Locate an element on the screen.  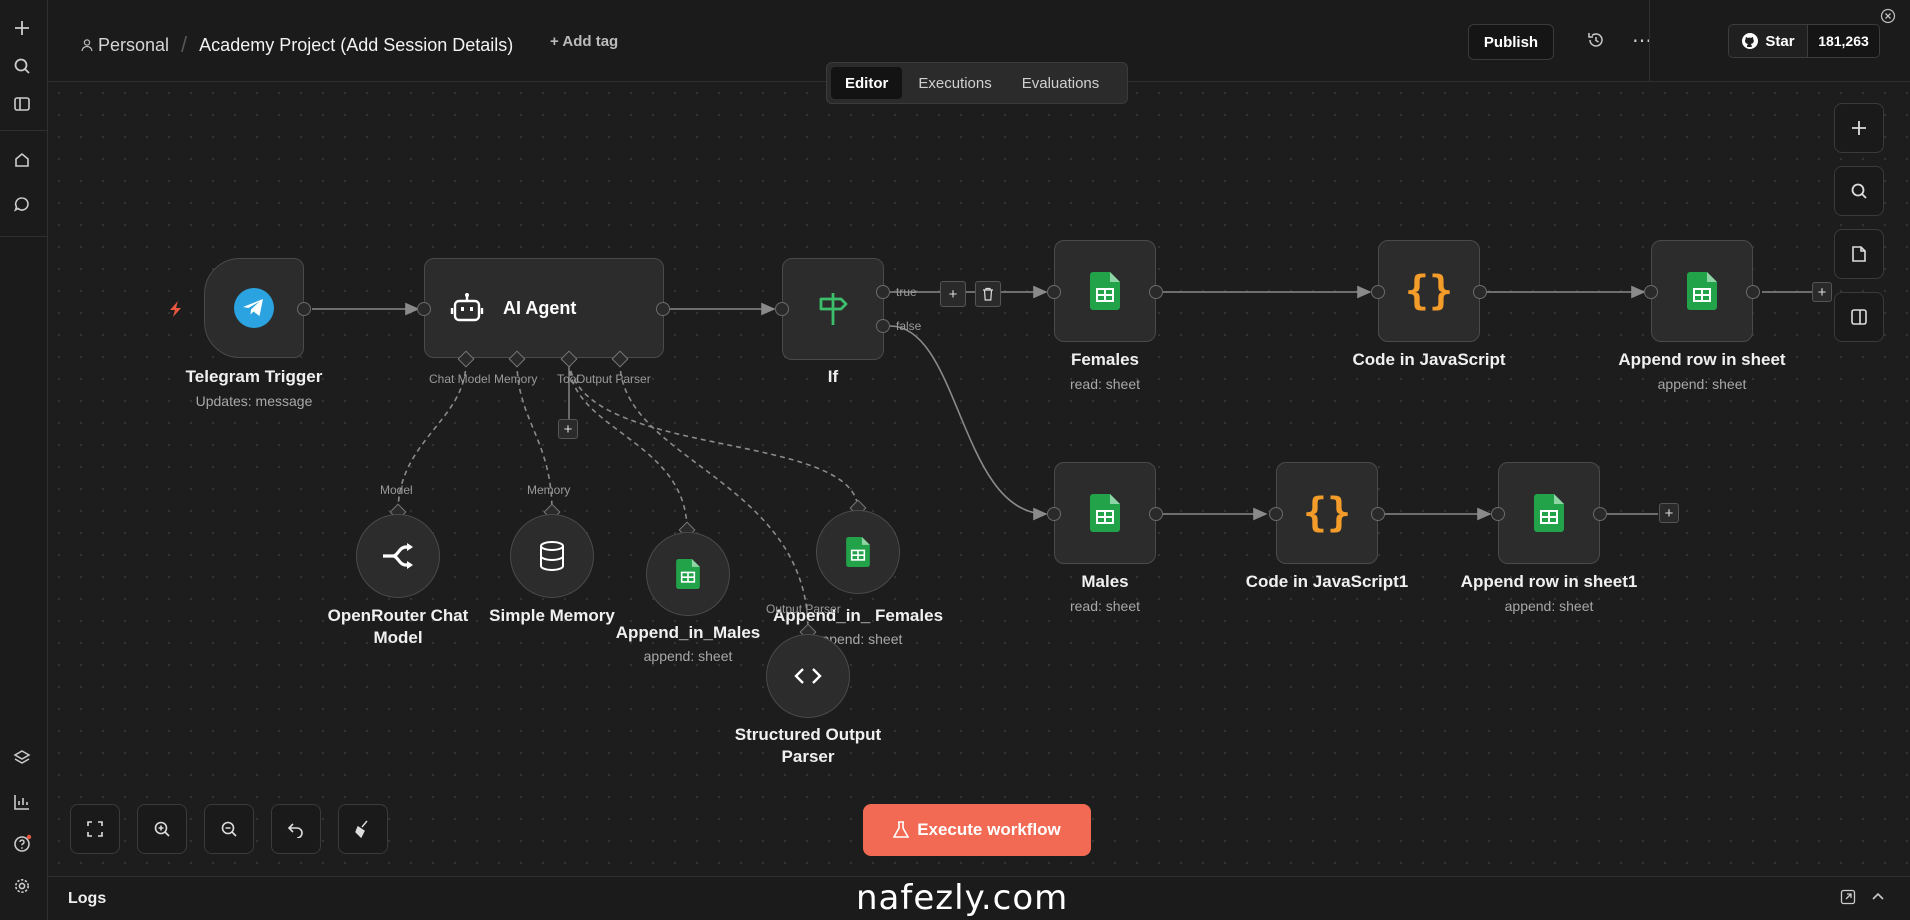
node-title: OpenRouter Chat Model is located at coordinates (398, 626).